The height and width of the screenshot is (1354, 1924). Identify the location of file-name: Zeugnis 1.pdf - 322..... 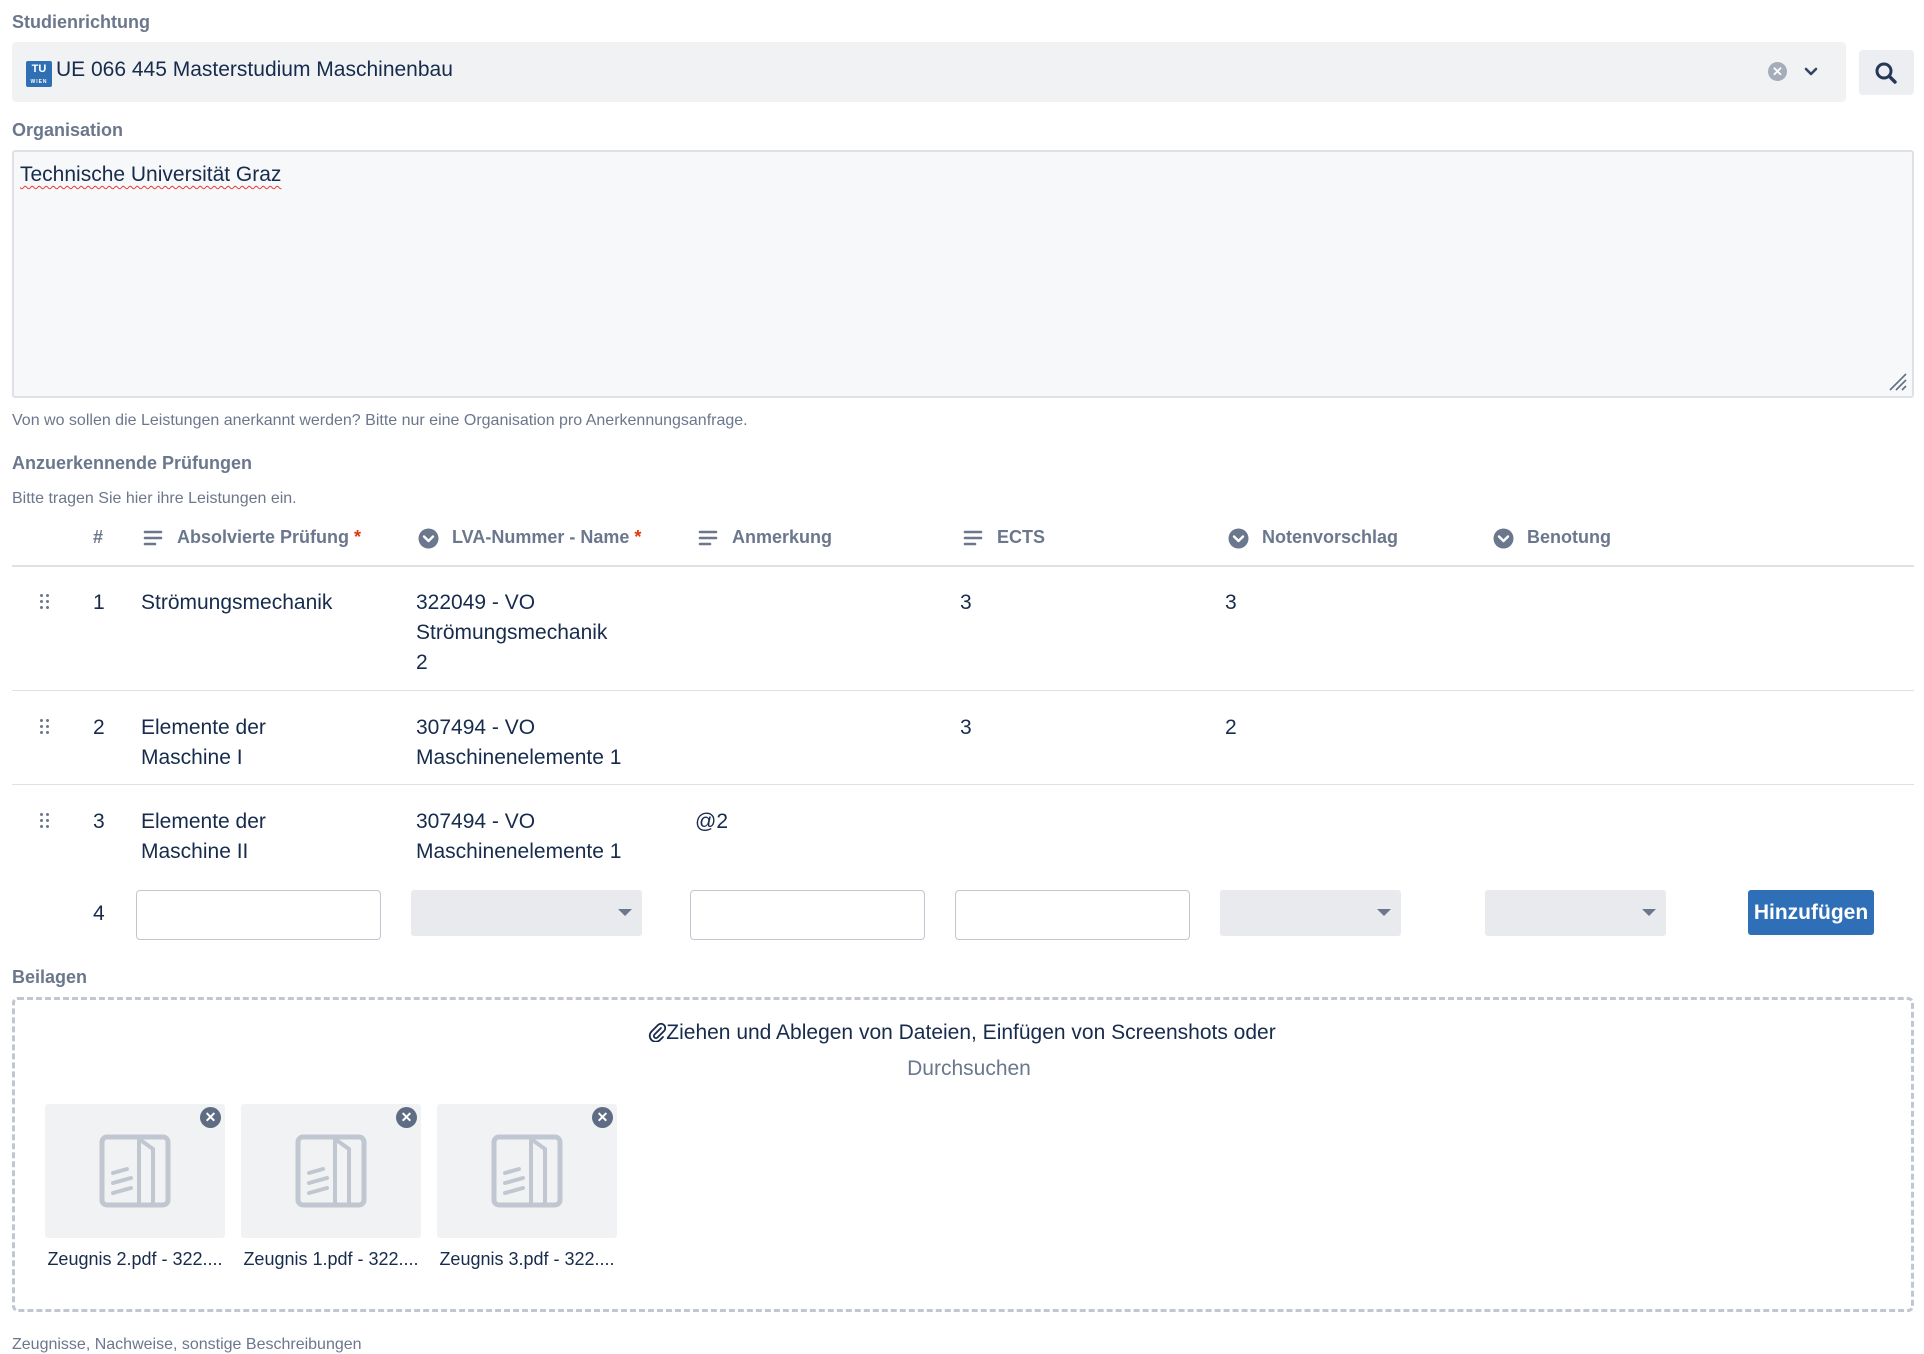
(331, 1259).